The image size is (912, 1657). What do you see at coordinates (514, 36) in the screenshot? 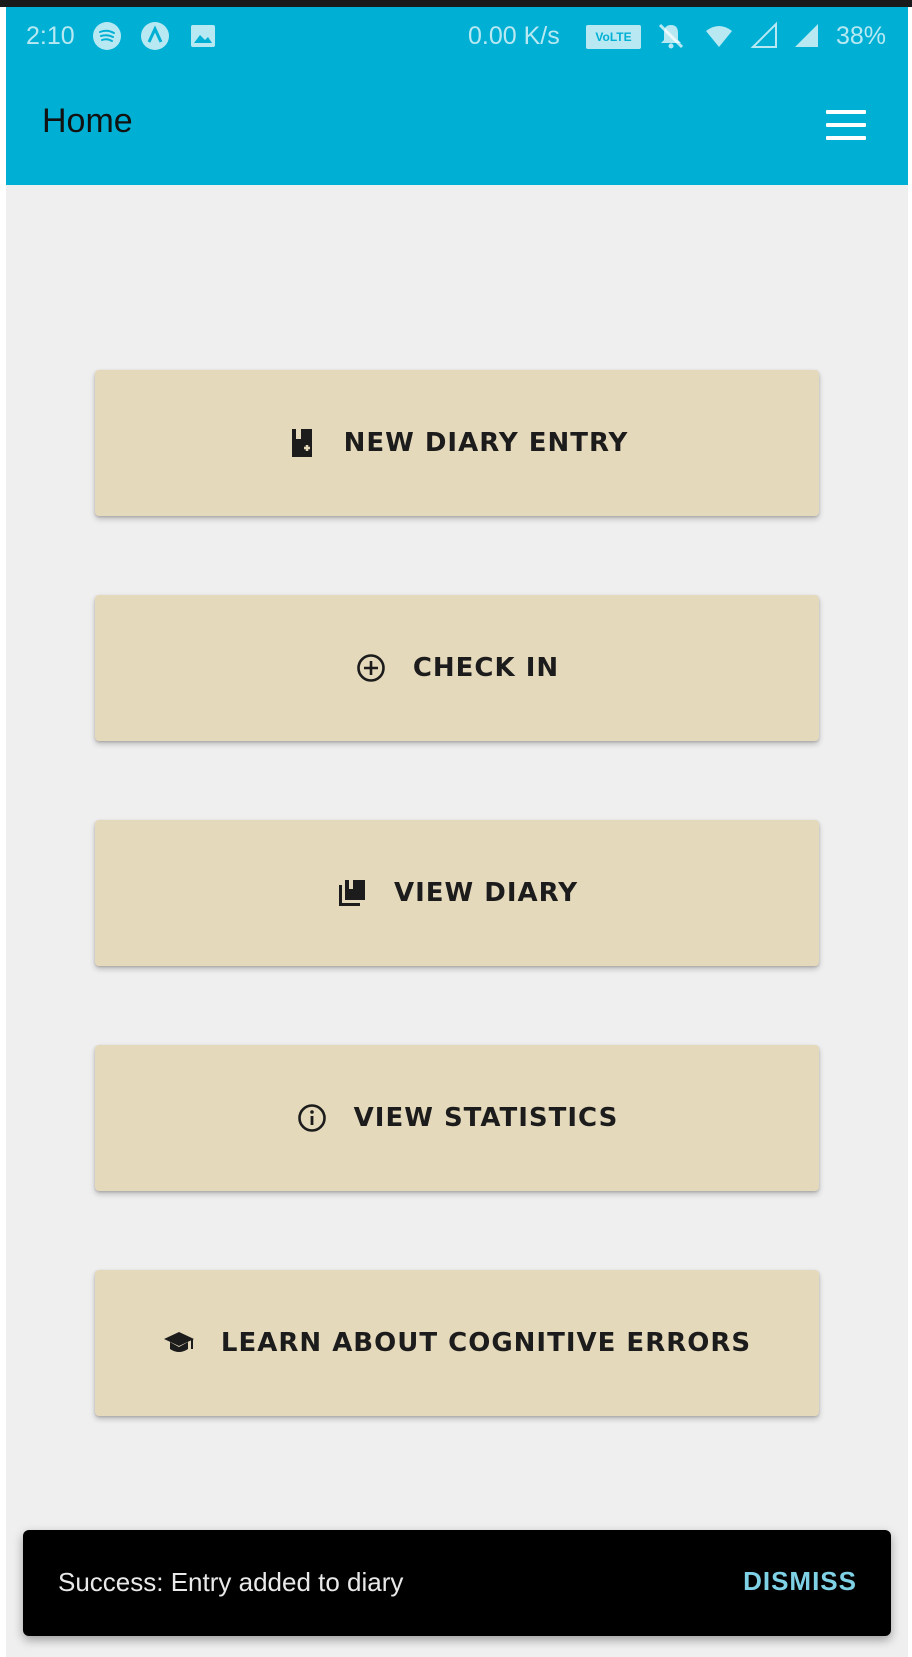
I see `network-speed: 0.00 K/s` at bounding box center [514, 36].